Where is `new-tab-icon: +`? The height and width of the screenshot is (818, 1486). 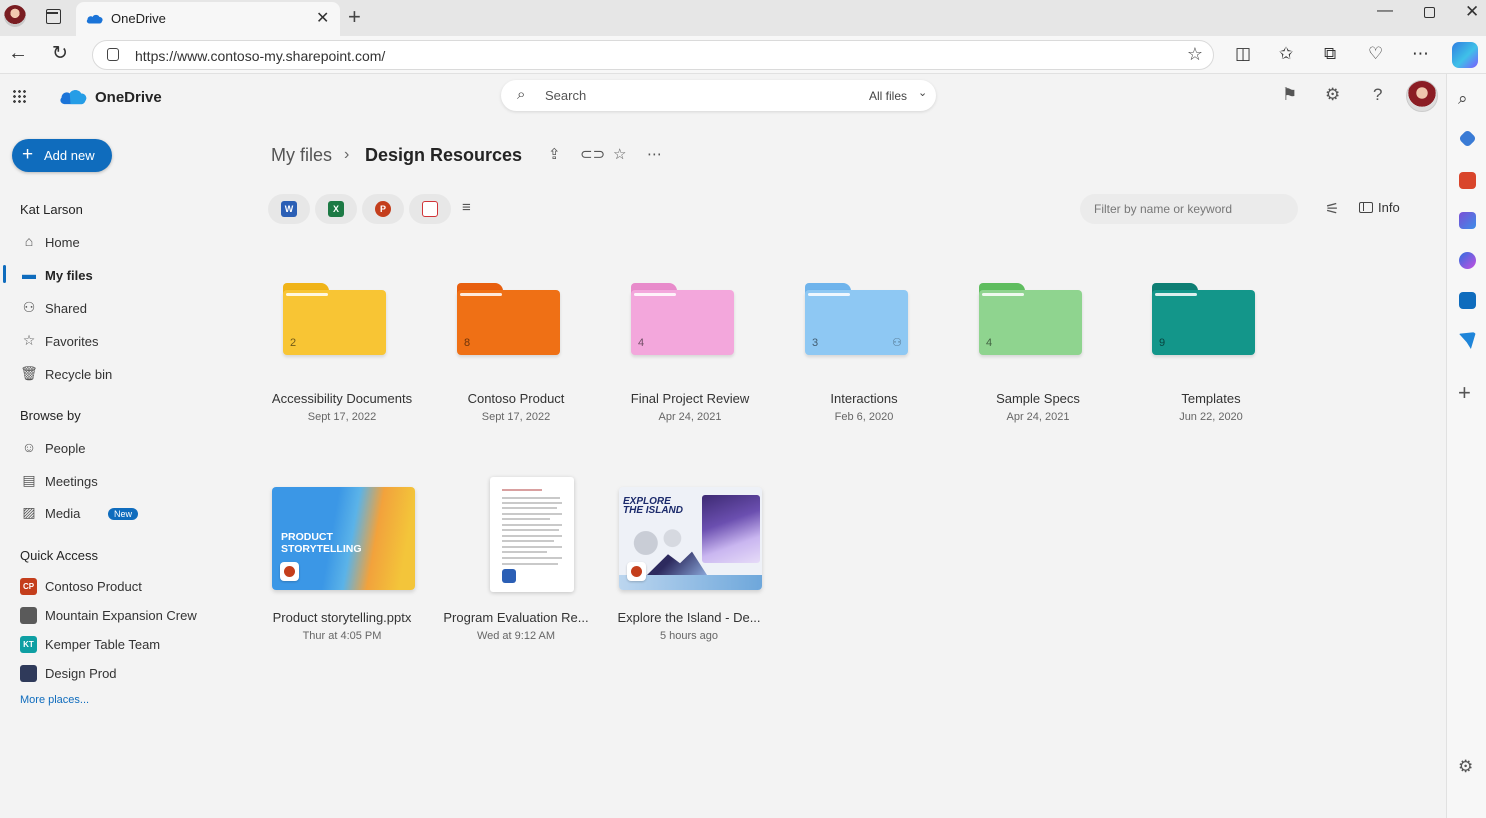
new-tab-icon: + is located at coordinates (354, 17).